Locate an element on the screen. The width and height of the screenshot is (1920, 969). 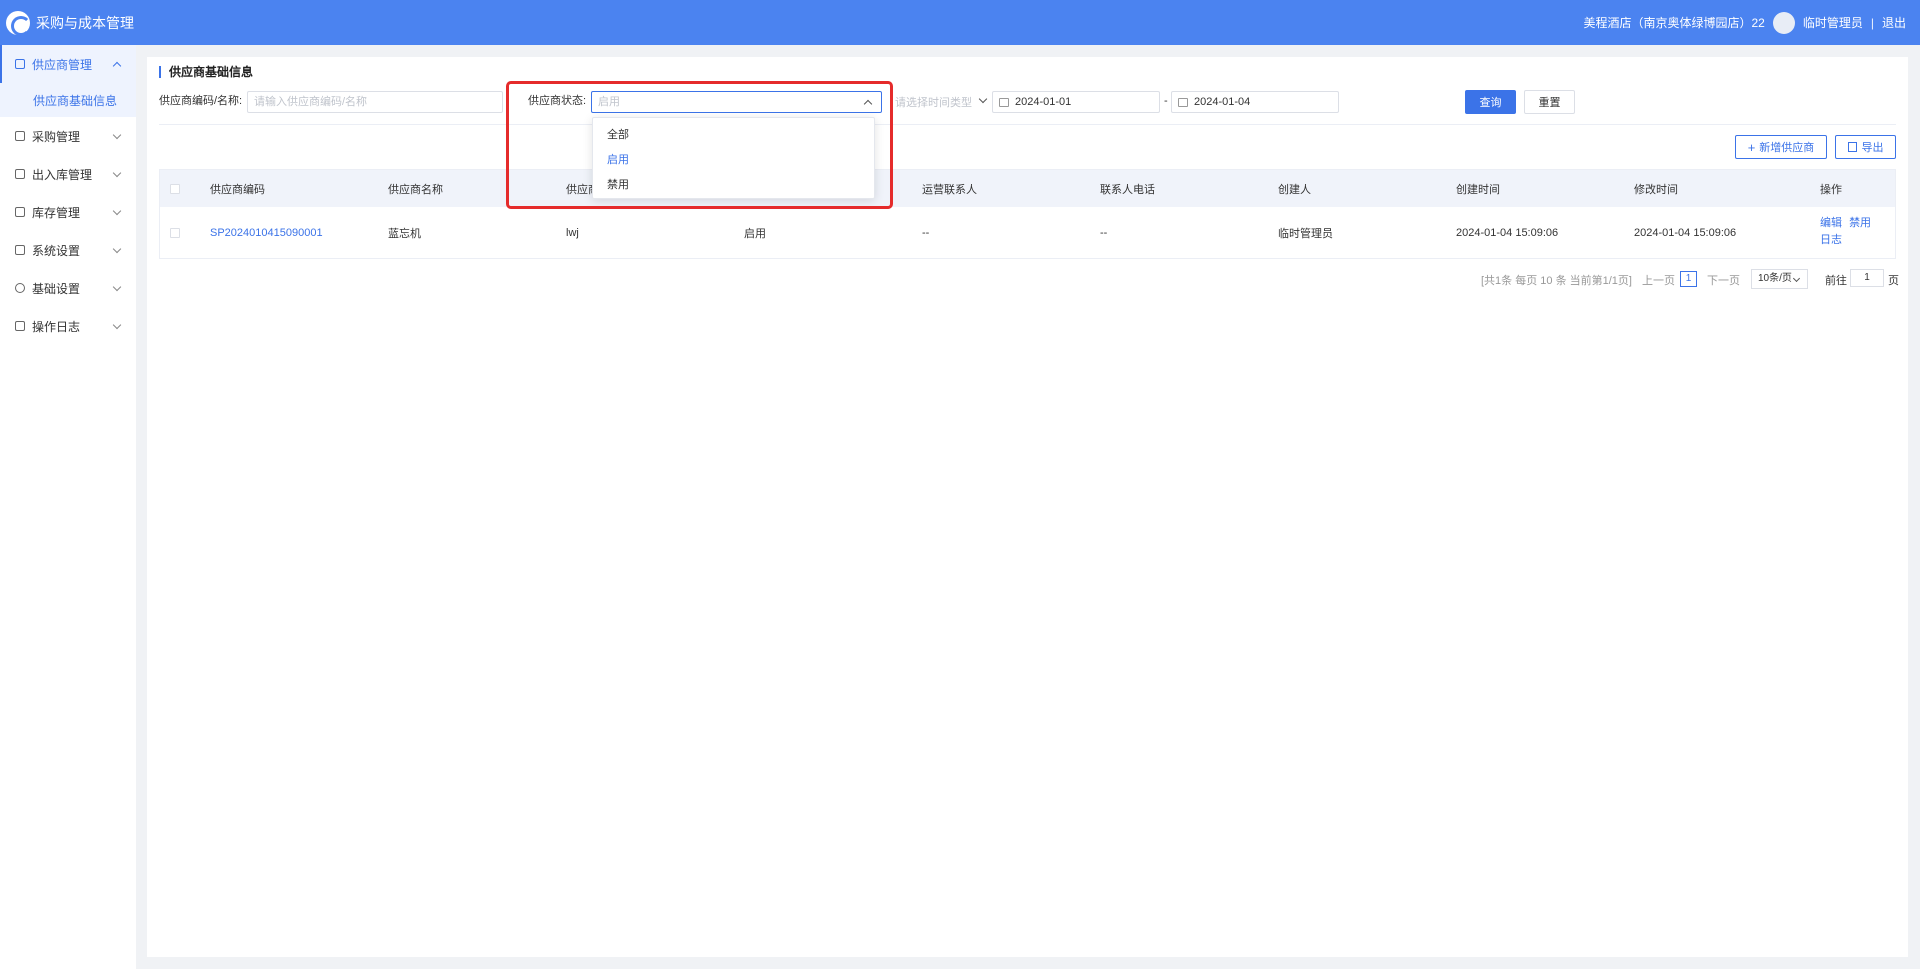
add-supplier-button: + 新增供应商 is located at coordinates (1781, 147).